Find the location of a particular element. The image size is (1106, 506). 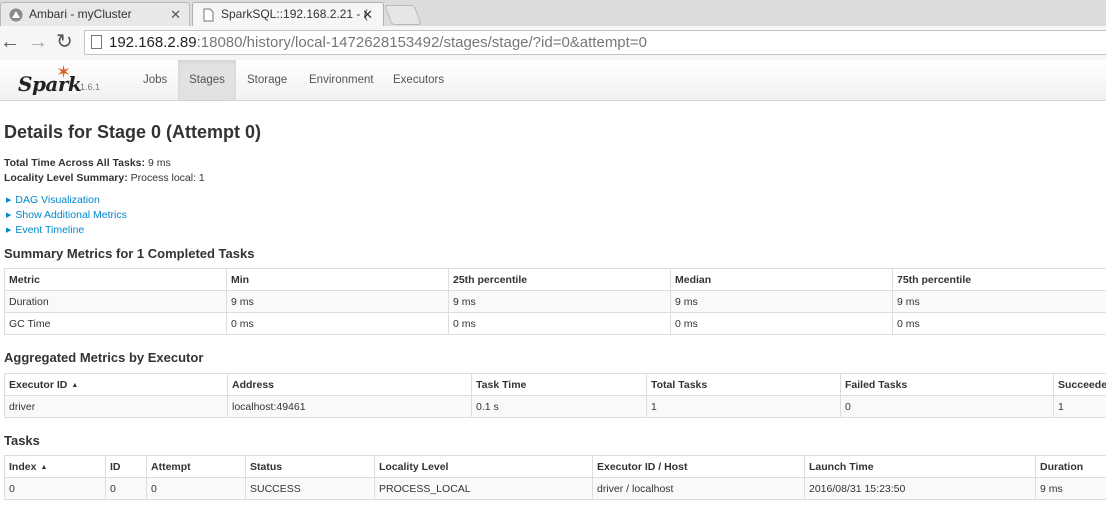

table-row: GC Time 0 ms 0 ms 0 ms 0 ms is located at coordinates (555, 323).